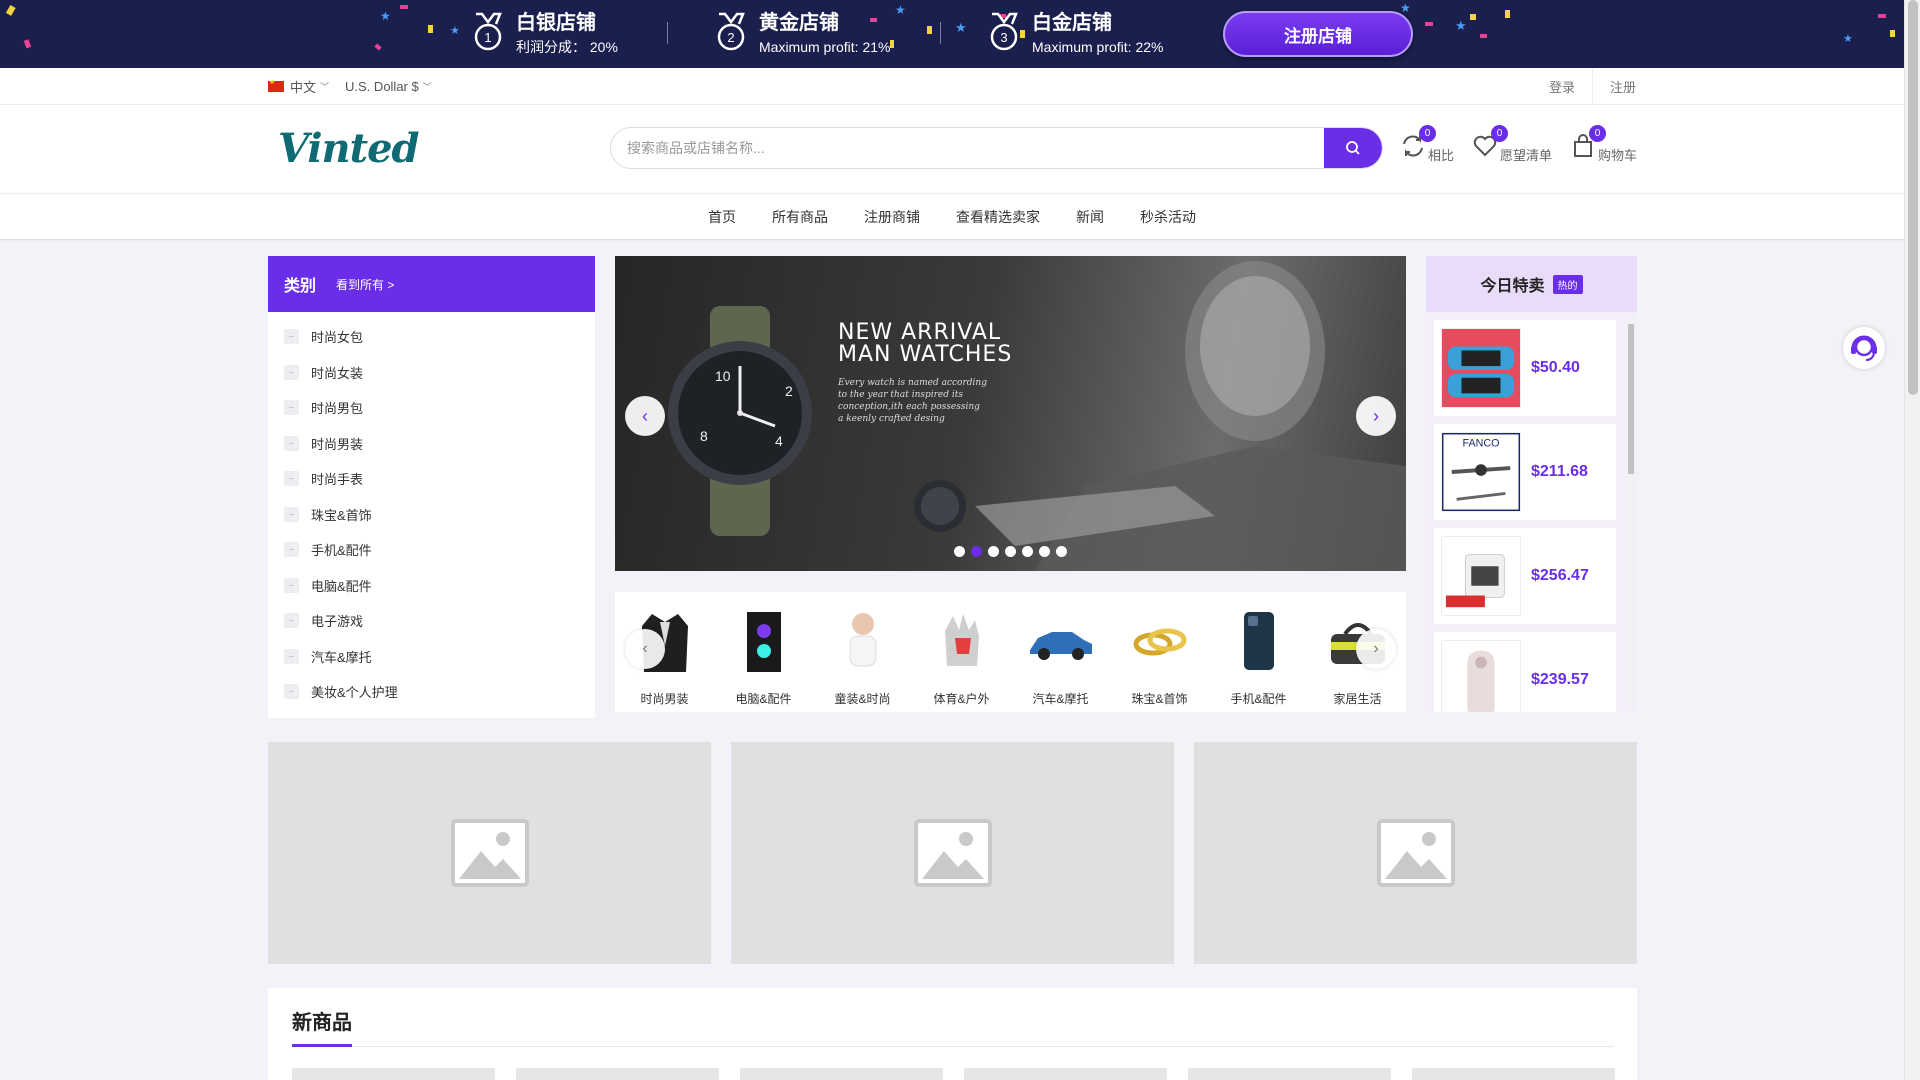  I want to click on chevron-right-icon: ›, so click(1376, 648).